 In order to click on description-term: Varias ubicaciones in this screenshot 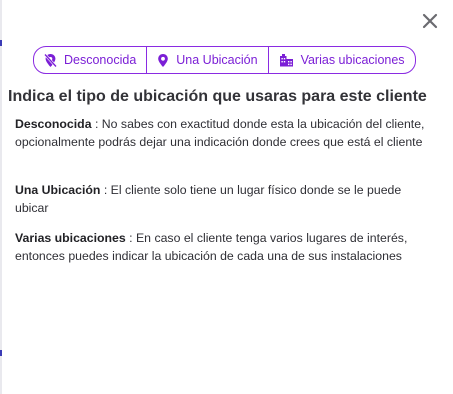, I will do `click(70, 238)`.